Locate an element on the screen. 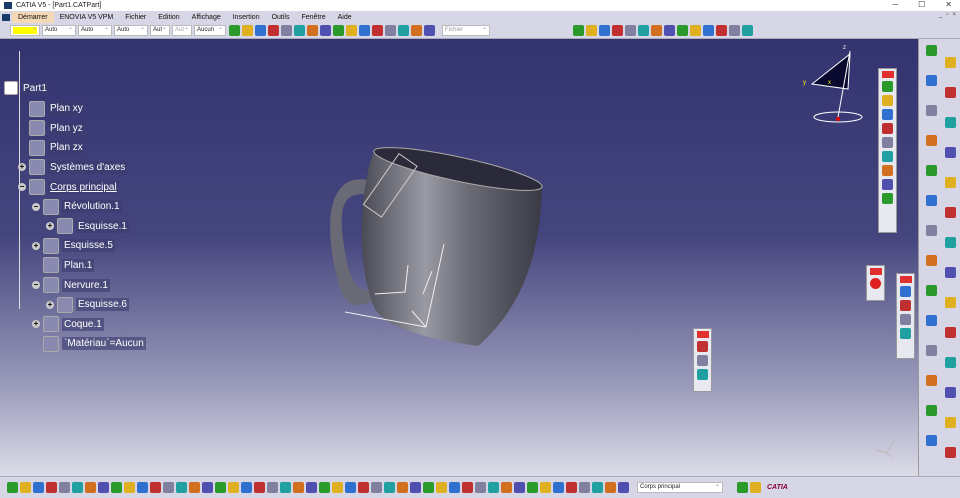 This screenshot has height=498, width=960. snap-tool-icon is located at coordinates (931, 140).